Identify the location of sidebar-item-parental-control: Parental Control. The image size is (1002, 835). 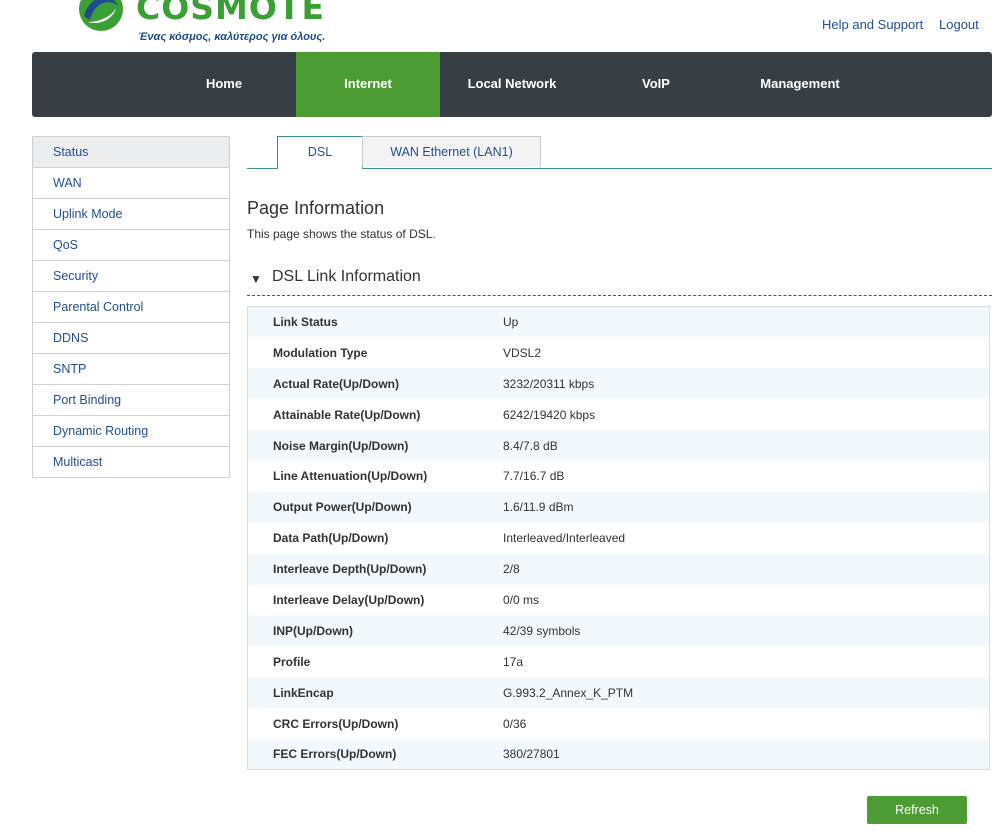
(131, 307).